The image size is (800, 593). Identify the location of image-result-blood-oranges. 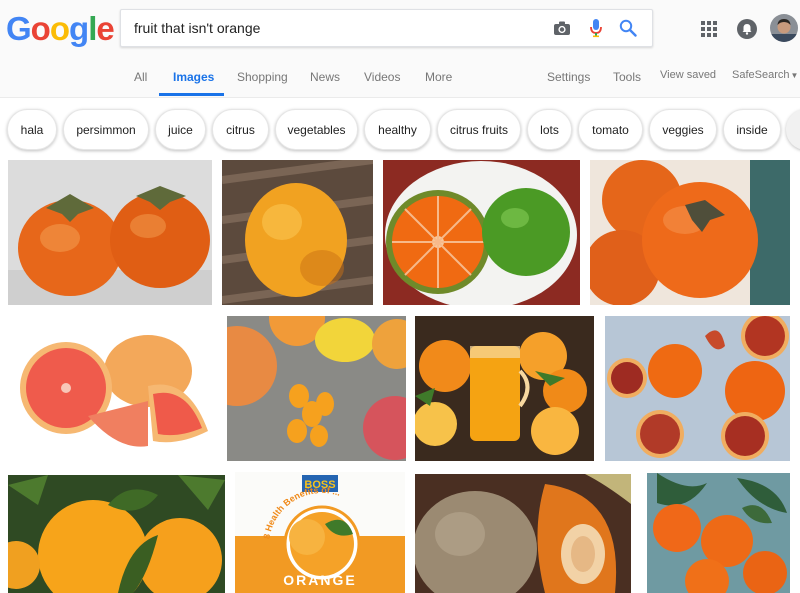
(697, 388).